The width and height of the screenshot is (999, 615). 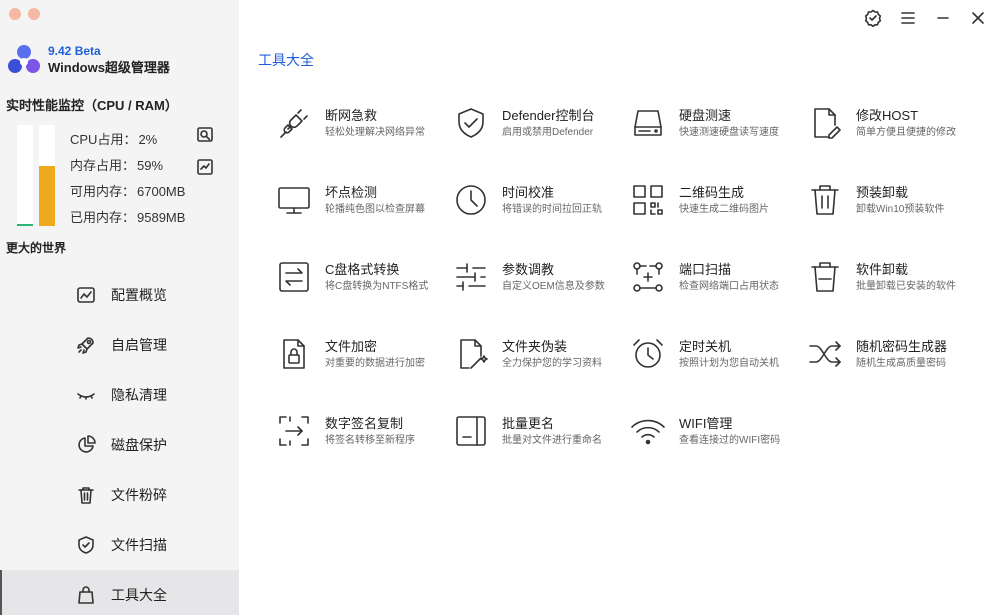 What do you see at coordinates (902, 346) in the screenshot?
I see `tool-name: 随机密码生成器` at bounding box center [902, 346].